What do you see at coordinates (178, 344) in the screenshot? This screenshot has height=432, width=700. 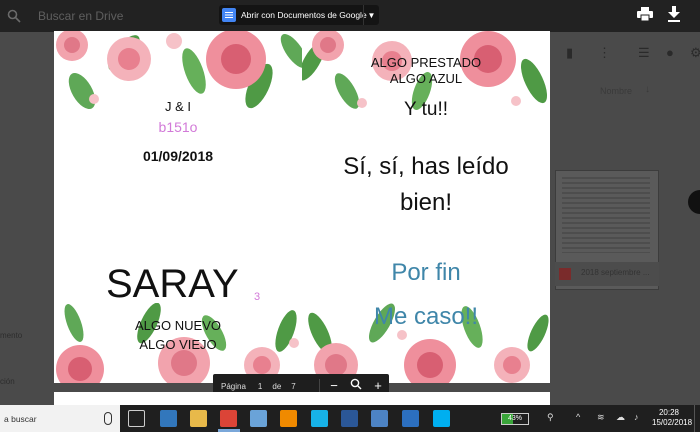 I see `text-algo-viejo: ALGO VIEJO` at bounding box center [178, 344].